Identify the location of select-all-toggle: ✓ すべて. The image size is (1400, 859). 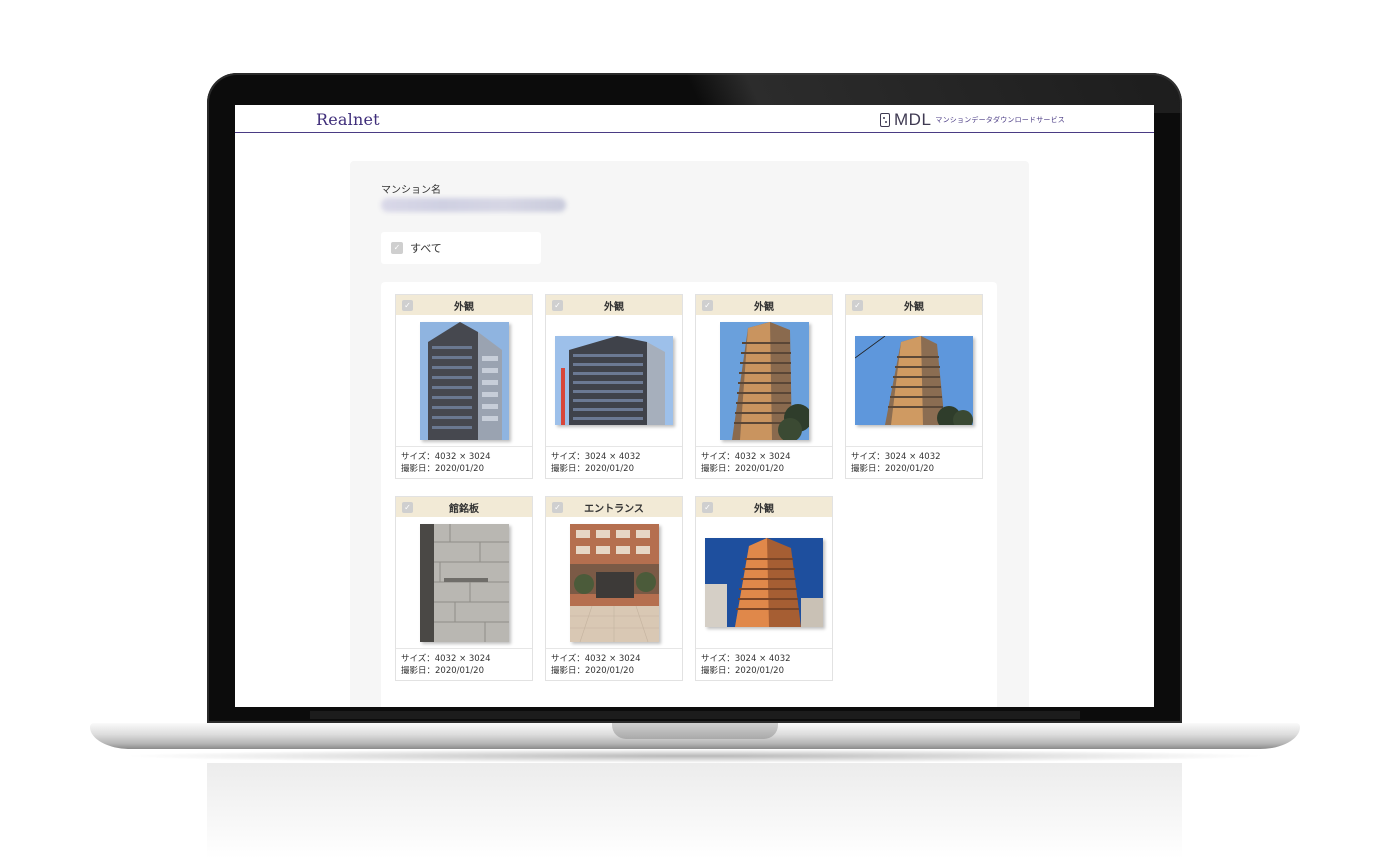
(461, 248).